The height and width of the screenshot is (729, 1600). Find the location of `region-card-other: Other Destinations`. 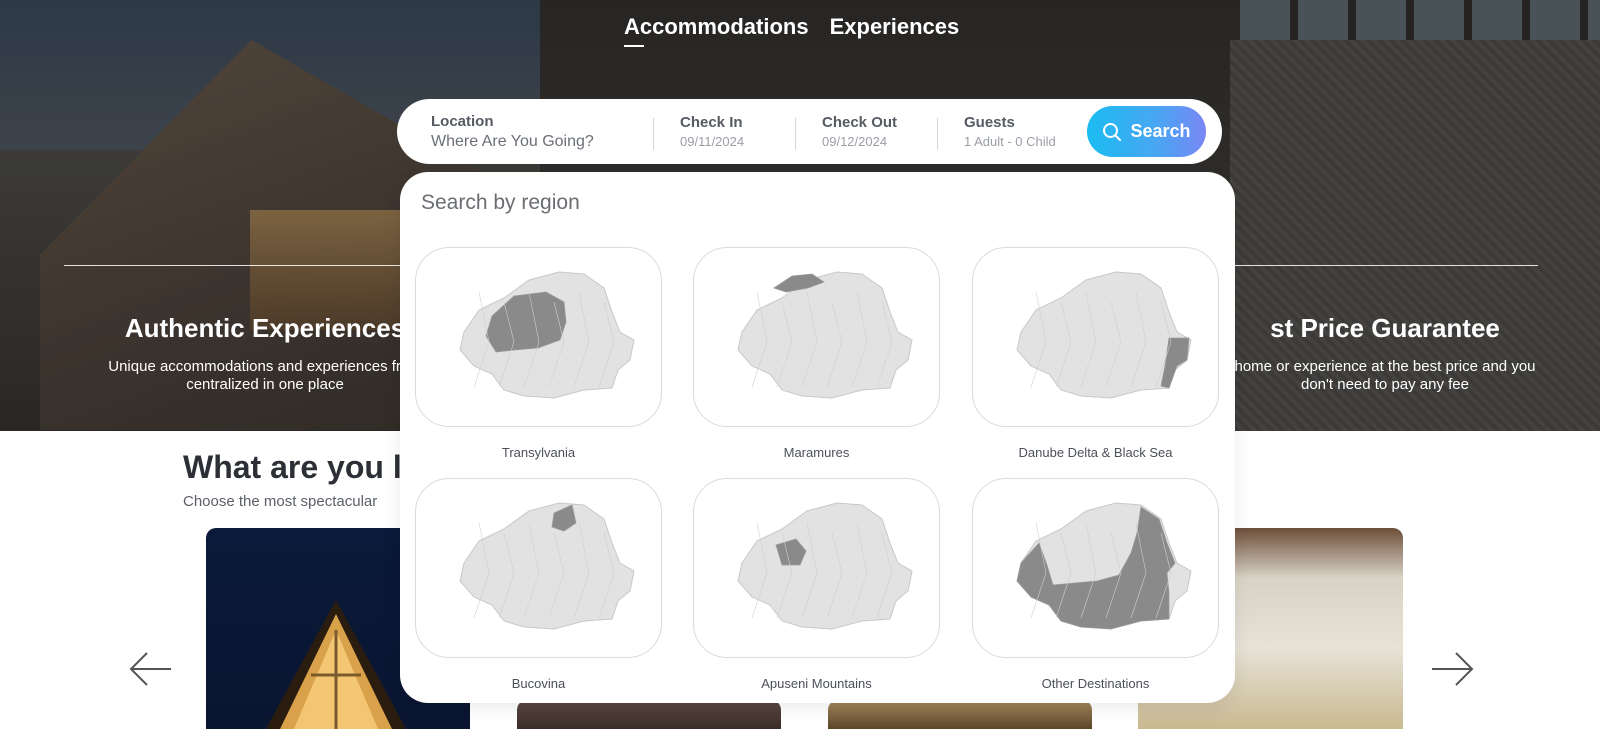

region-card-other: Other Destinations is located at coordinates (1095, 584).